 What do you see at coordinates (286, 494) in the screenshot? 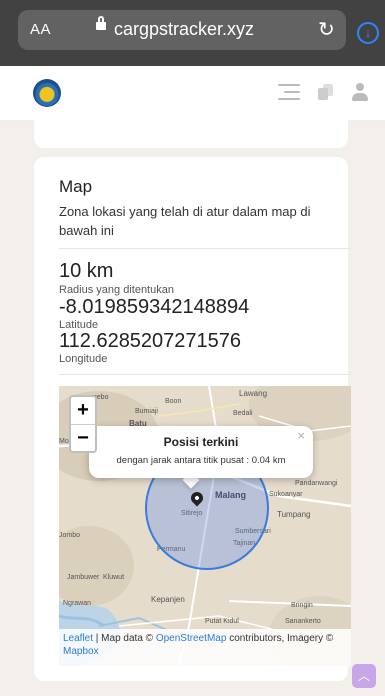
I see `map-label: Sukoanyar` at bounding box center [286, 494].